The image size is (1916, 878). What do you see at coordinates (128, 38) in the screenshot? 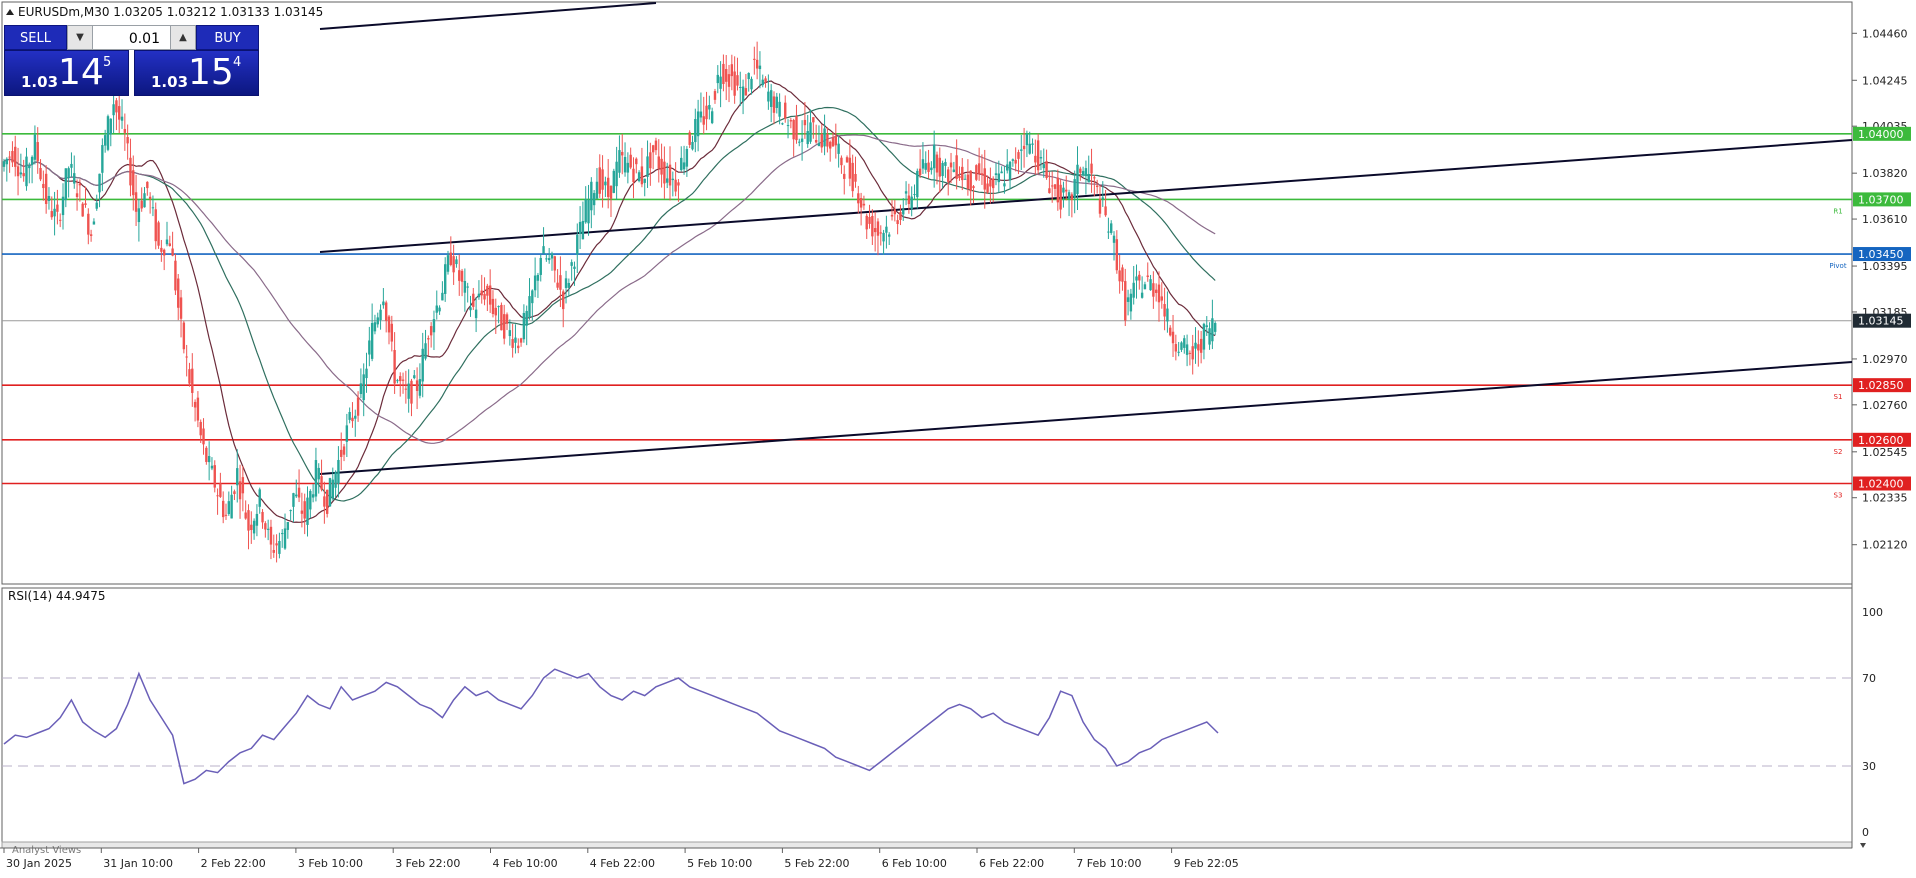
I see `lot-size-input` at bounding box center [128, 38].